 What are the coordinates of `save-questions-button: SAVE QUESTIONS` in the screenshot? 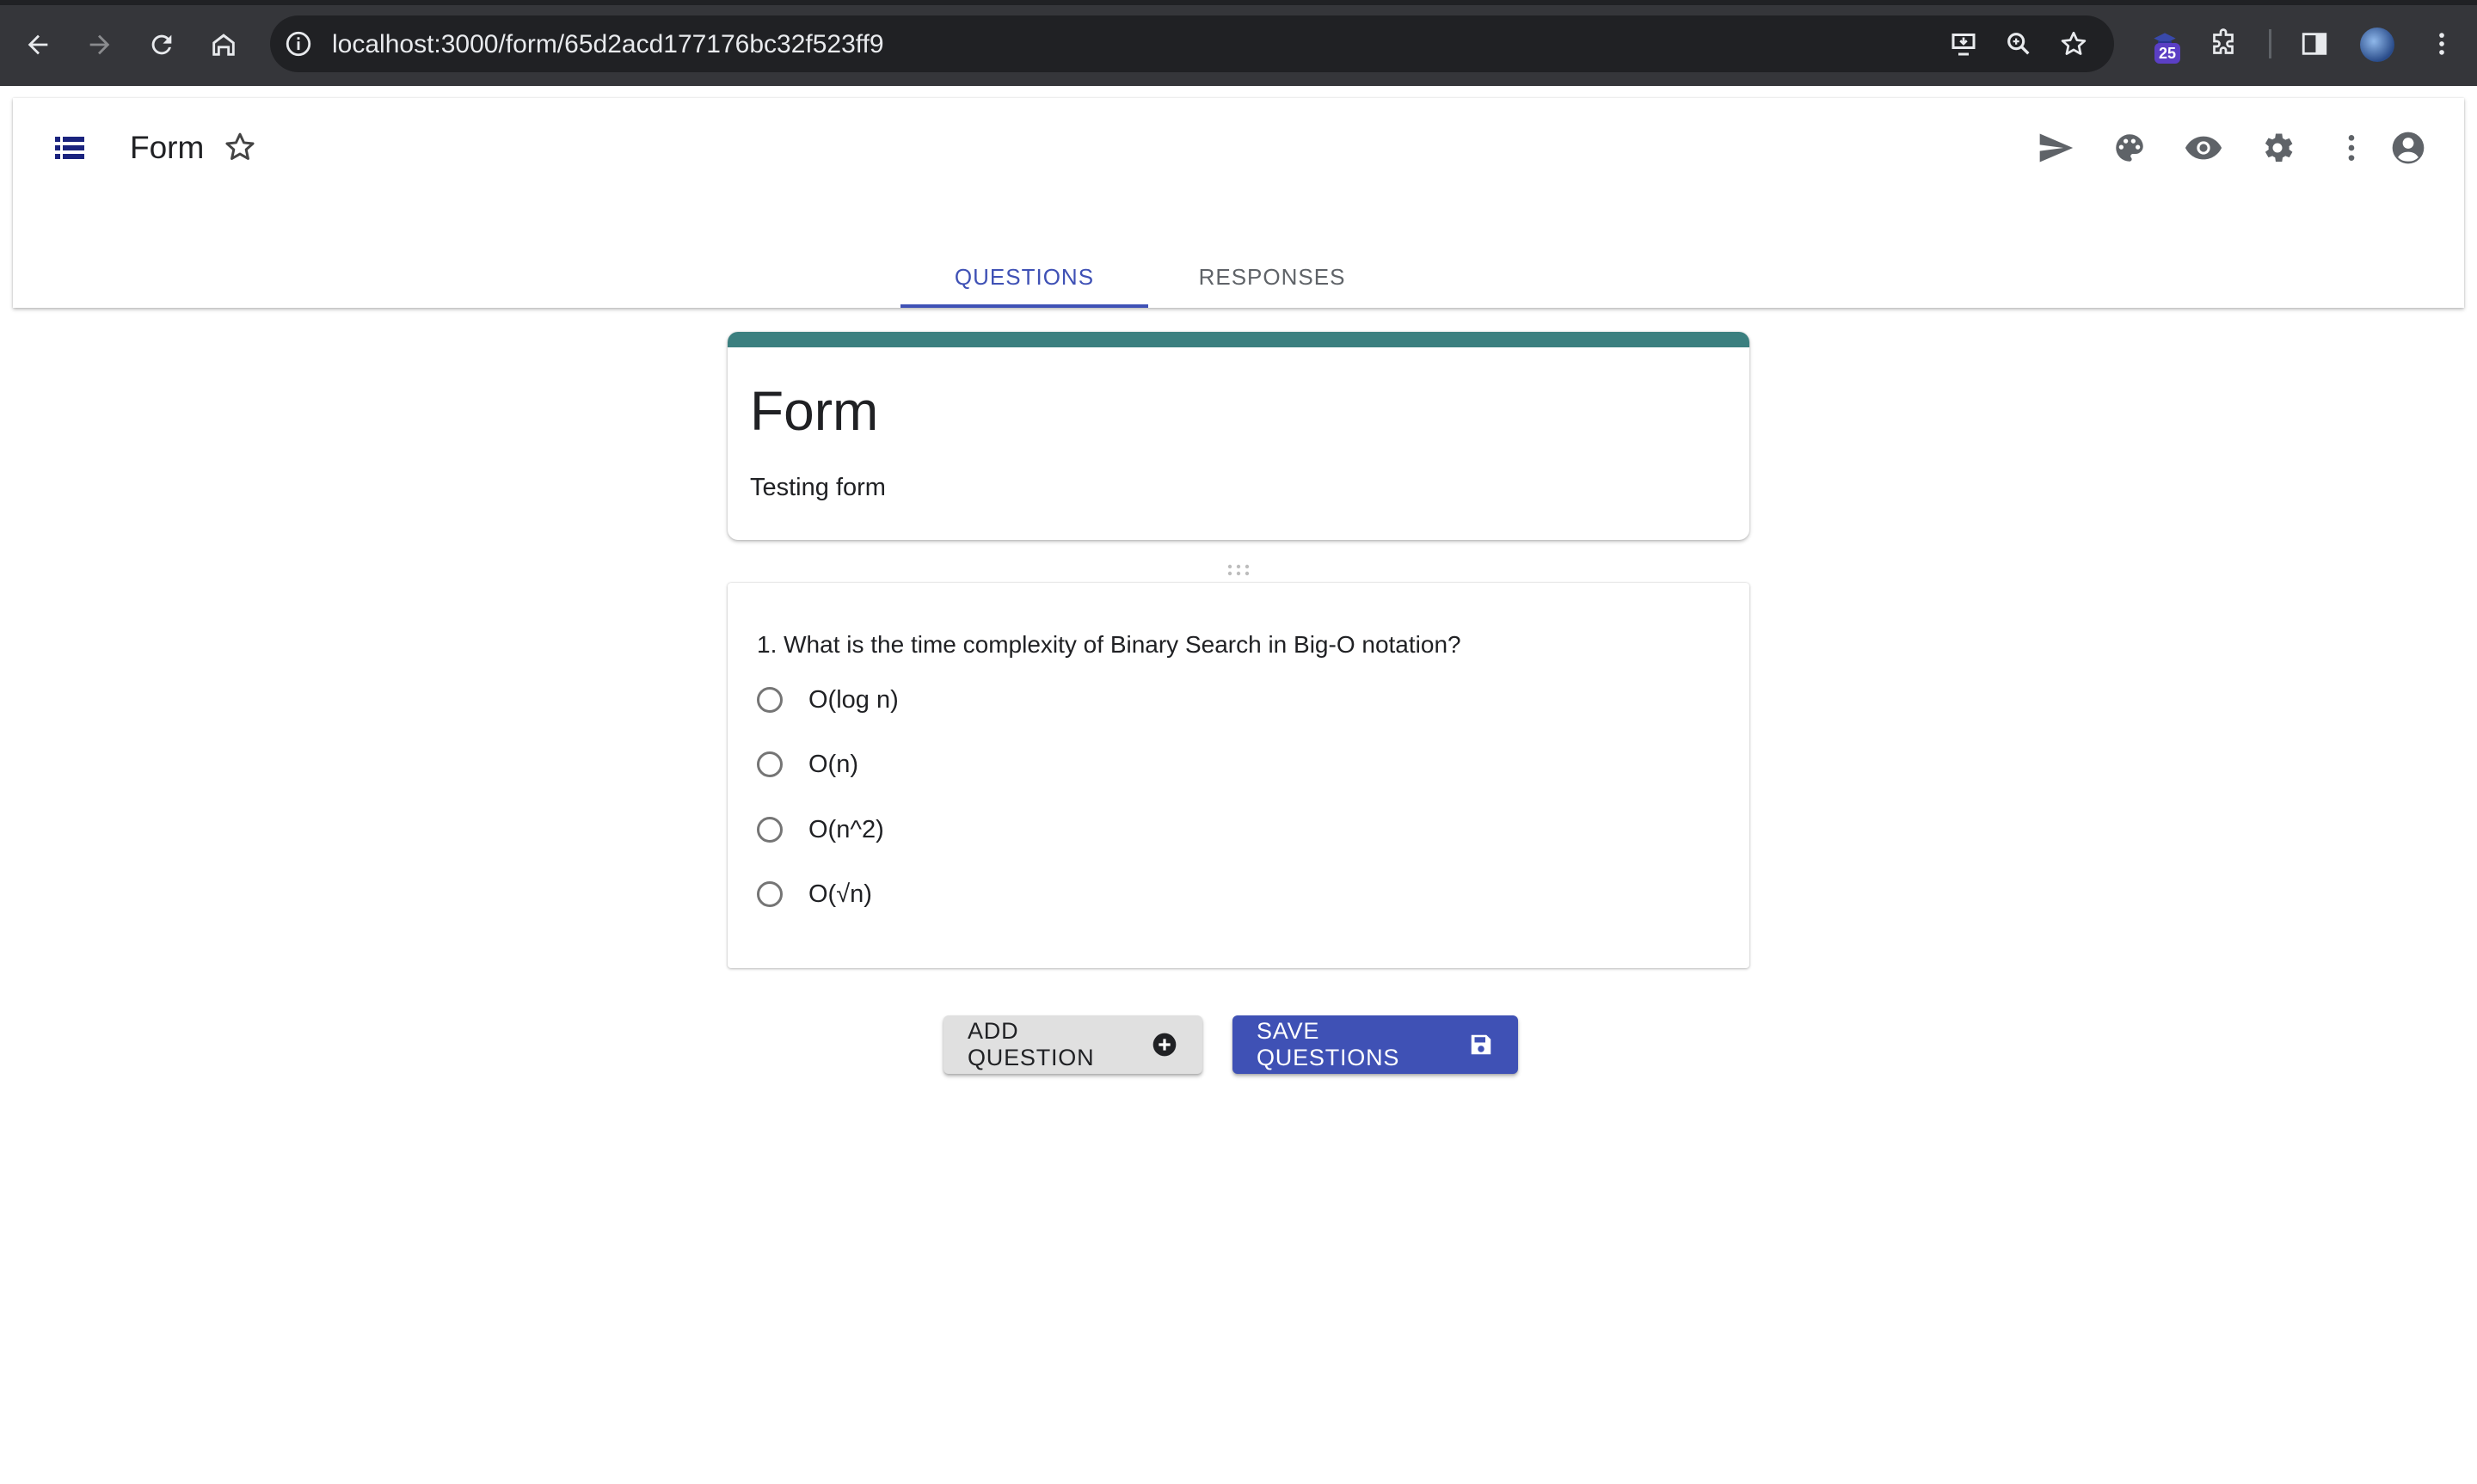 It's located at (1375, 1044).